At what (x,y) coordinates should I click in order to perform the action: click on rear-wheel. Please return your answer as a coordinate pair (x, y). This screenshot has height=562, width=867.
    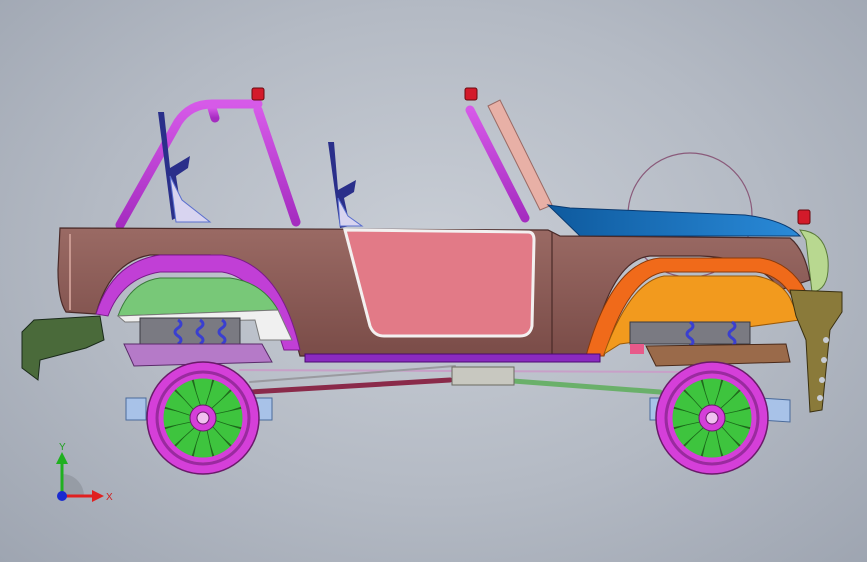
    Looking at the image, I should click on (203, 418).